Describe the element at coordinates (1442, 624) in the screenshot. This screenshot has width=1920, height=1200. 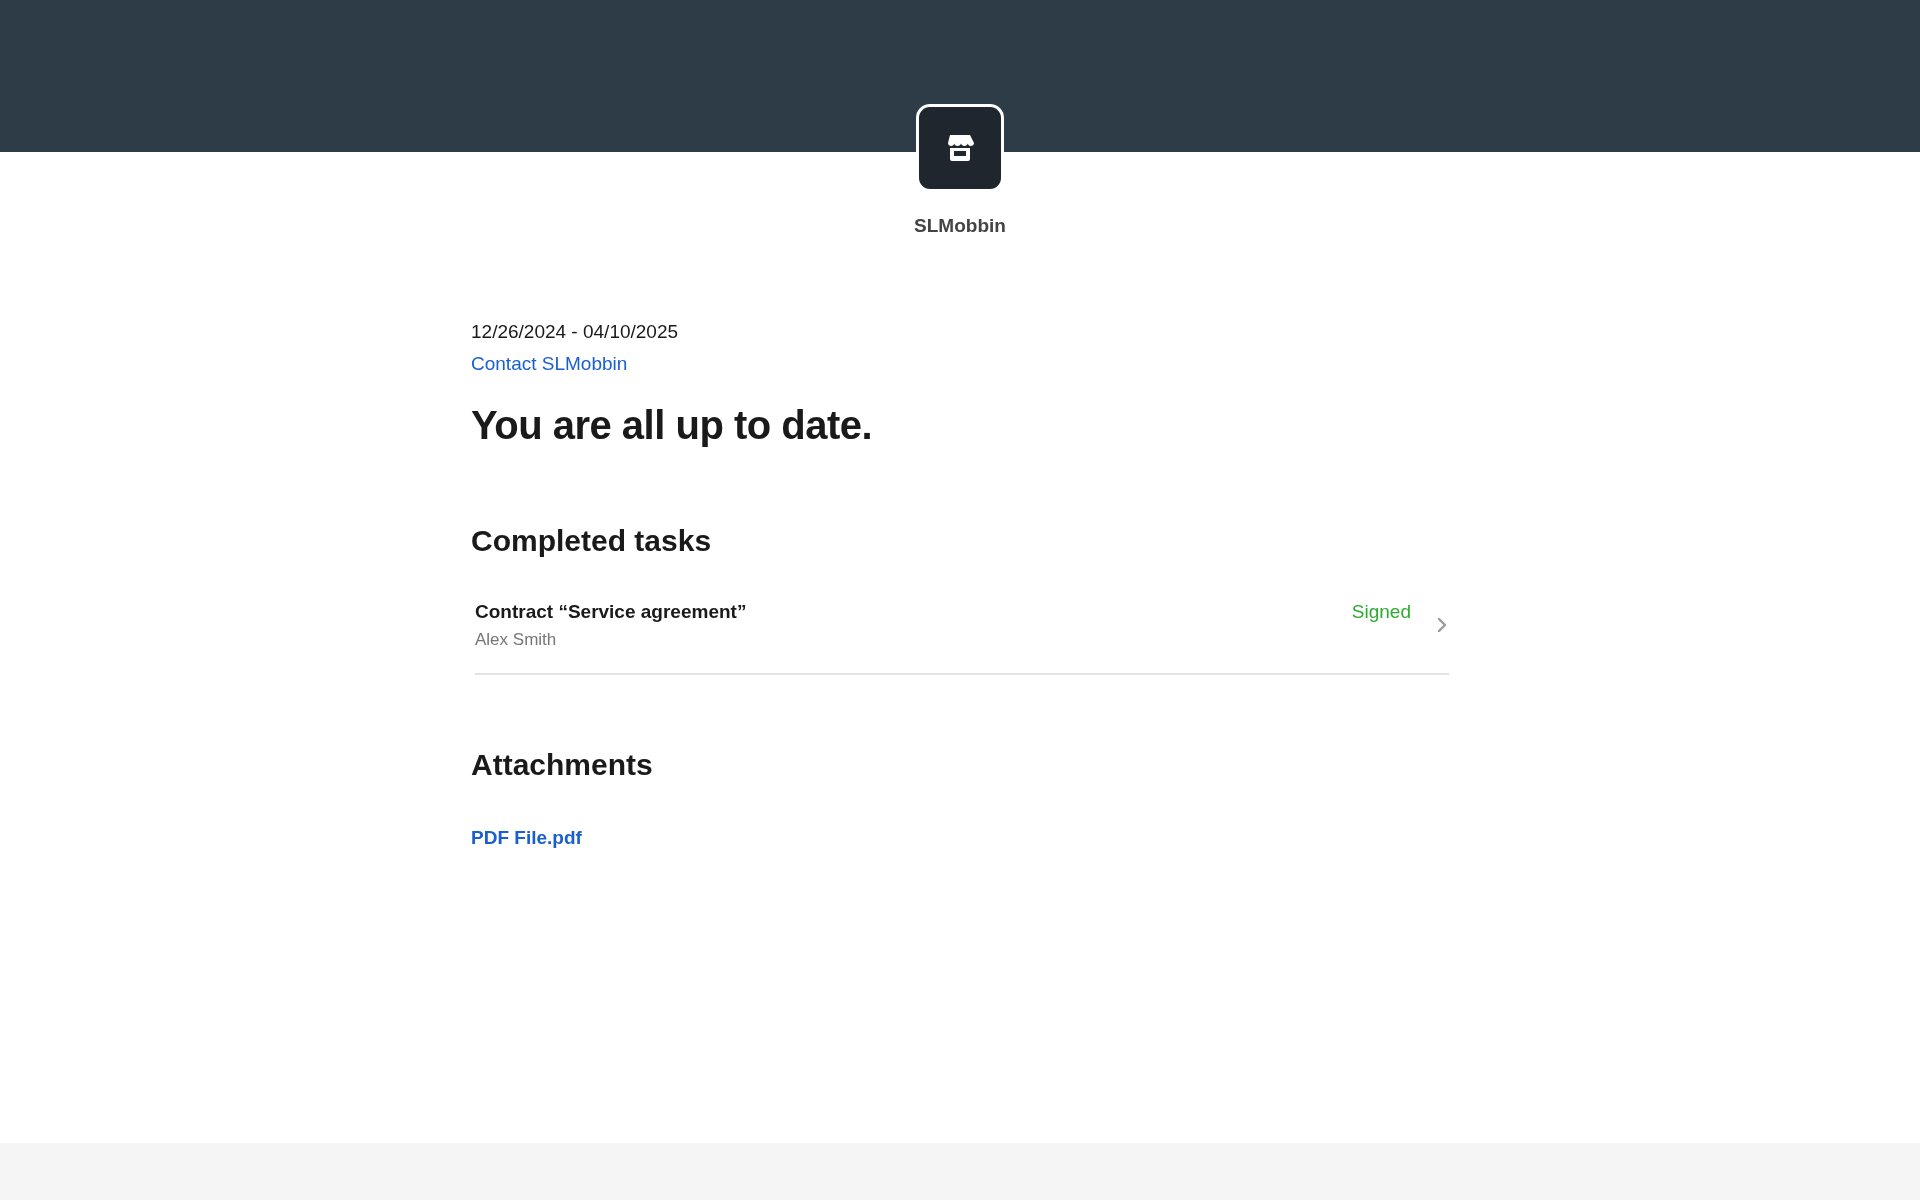
I see `chevron-right-icon` at that location.